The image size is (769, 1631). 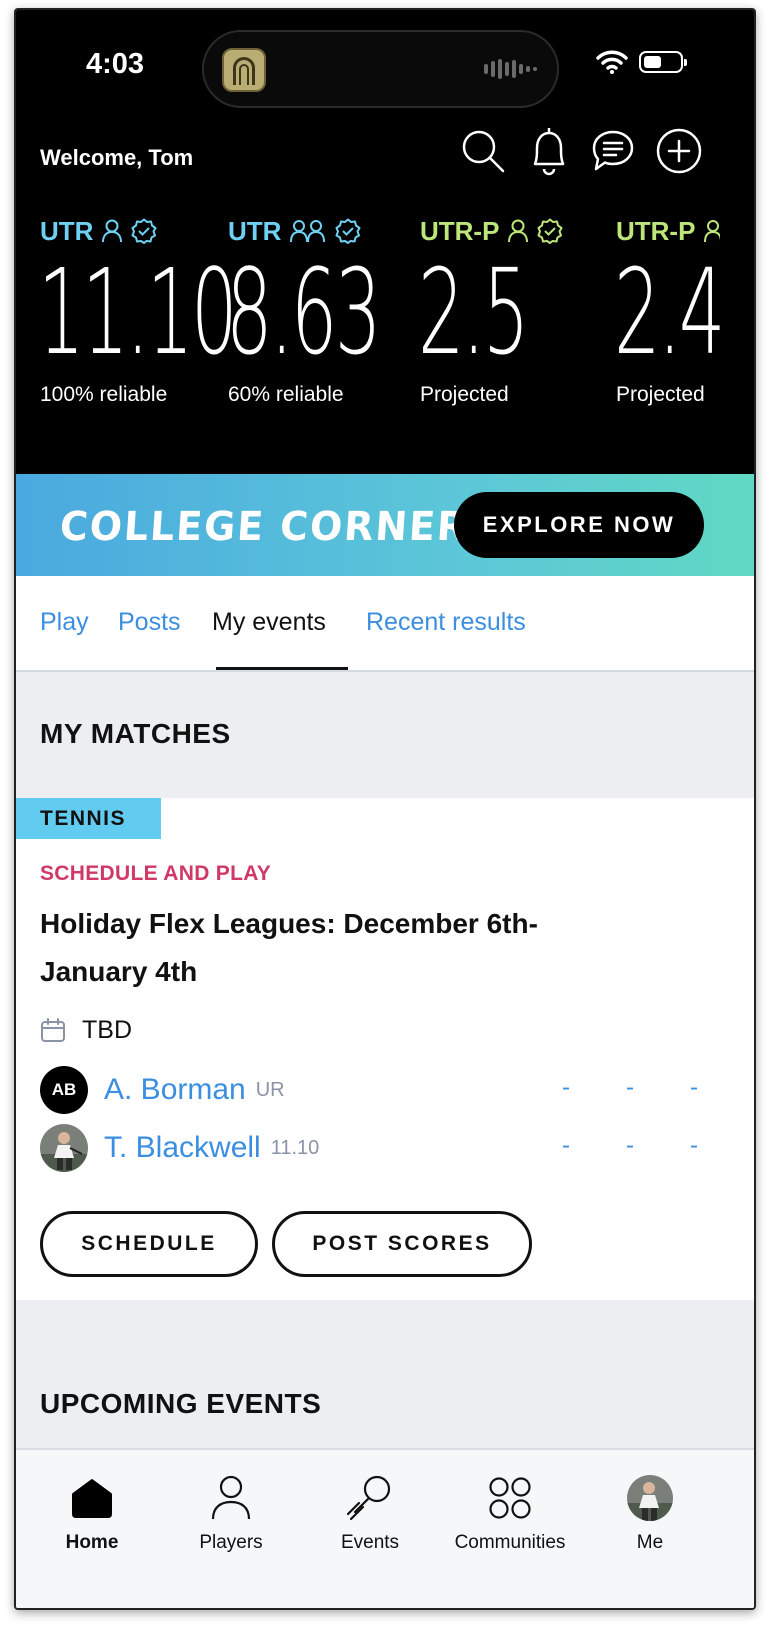 I want to click on rating-card-utr-singles: UTR 11.10 100% reliable, so click(x=140, y=311).